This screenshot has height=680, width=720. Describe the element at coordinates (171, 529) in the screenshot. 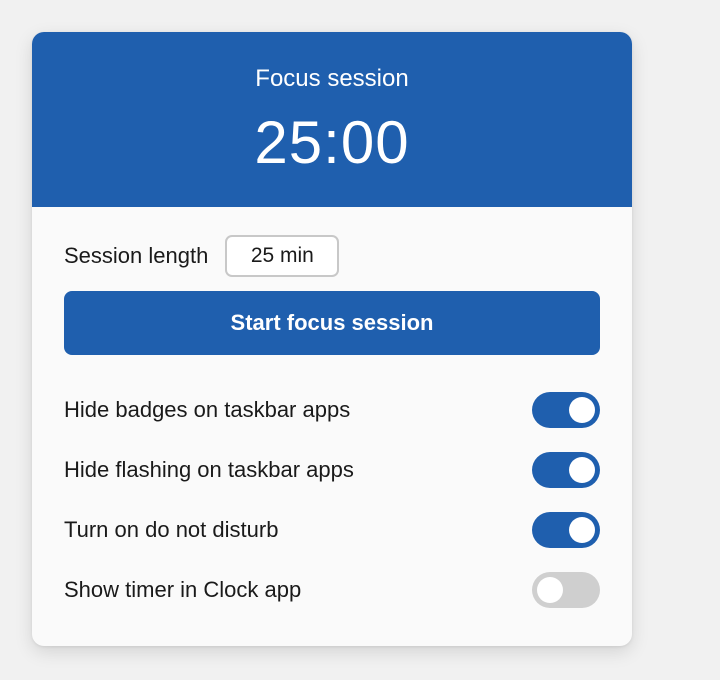

I see `option-label: Turn on do not disturb` at that location.